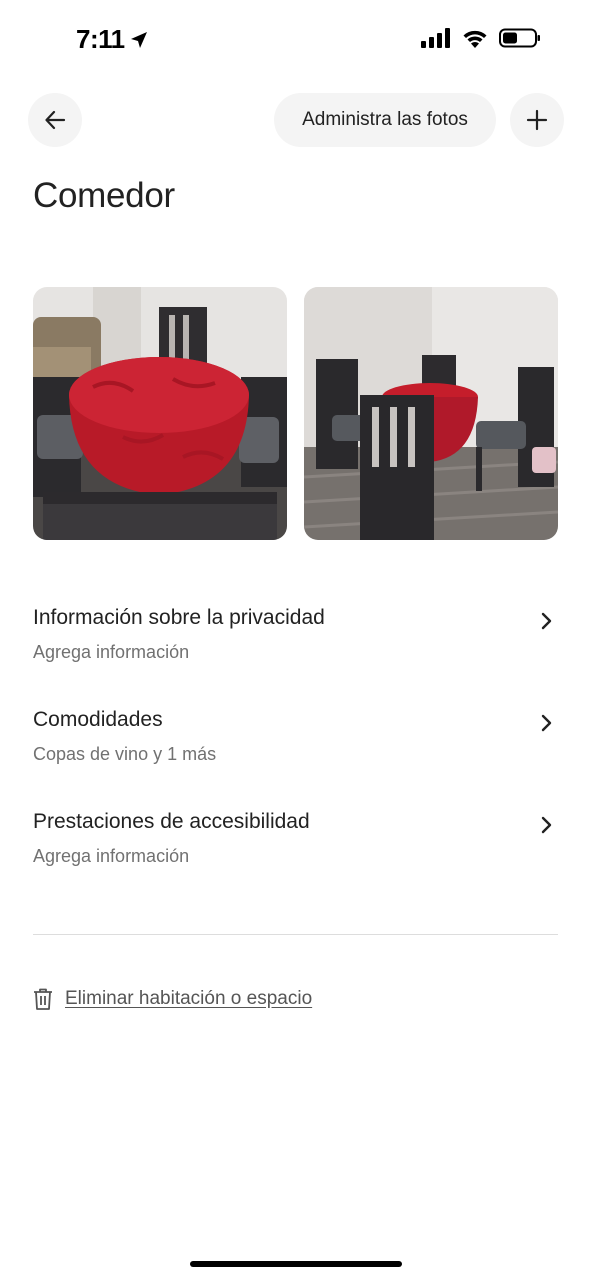 The height and width of the screenshot is (1279, 591). Describe the element at coordinates (43, 999) in the screenshot. I see `trash-icon` at that location.